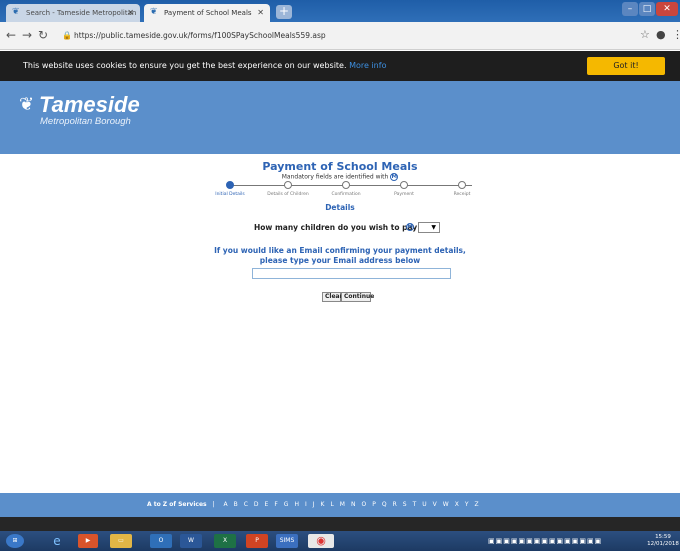 This screenshot has width=680, height=551. I want to click on a-to-z-letter-link: A, so click(225, 504).